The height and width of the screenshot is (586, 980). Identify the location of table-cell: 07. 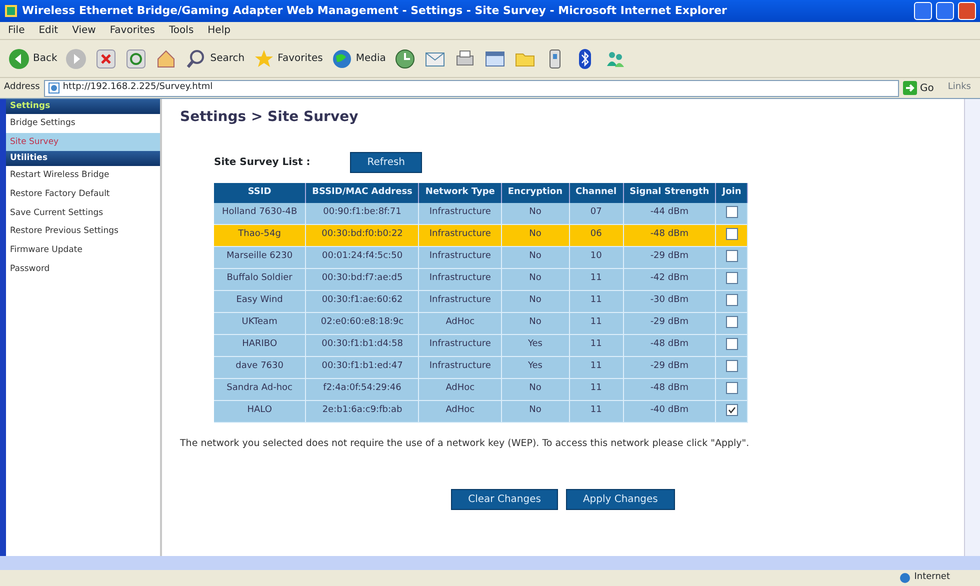
(597, 213).